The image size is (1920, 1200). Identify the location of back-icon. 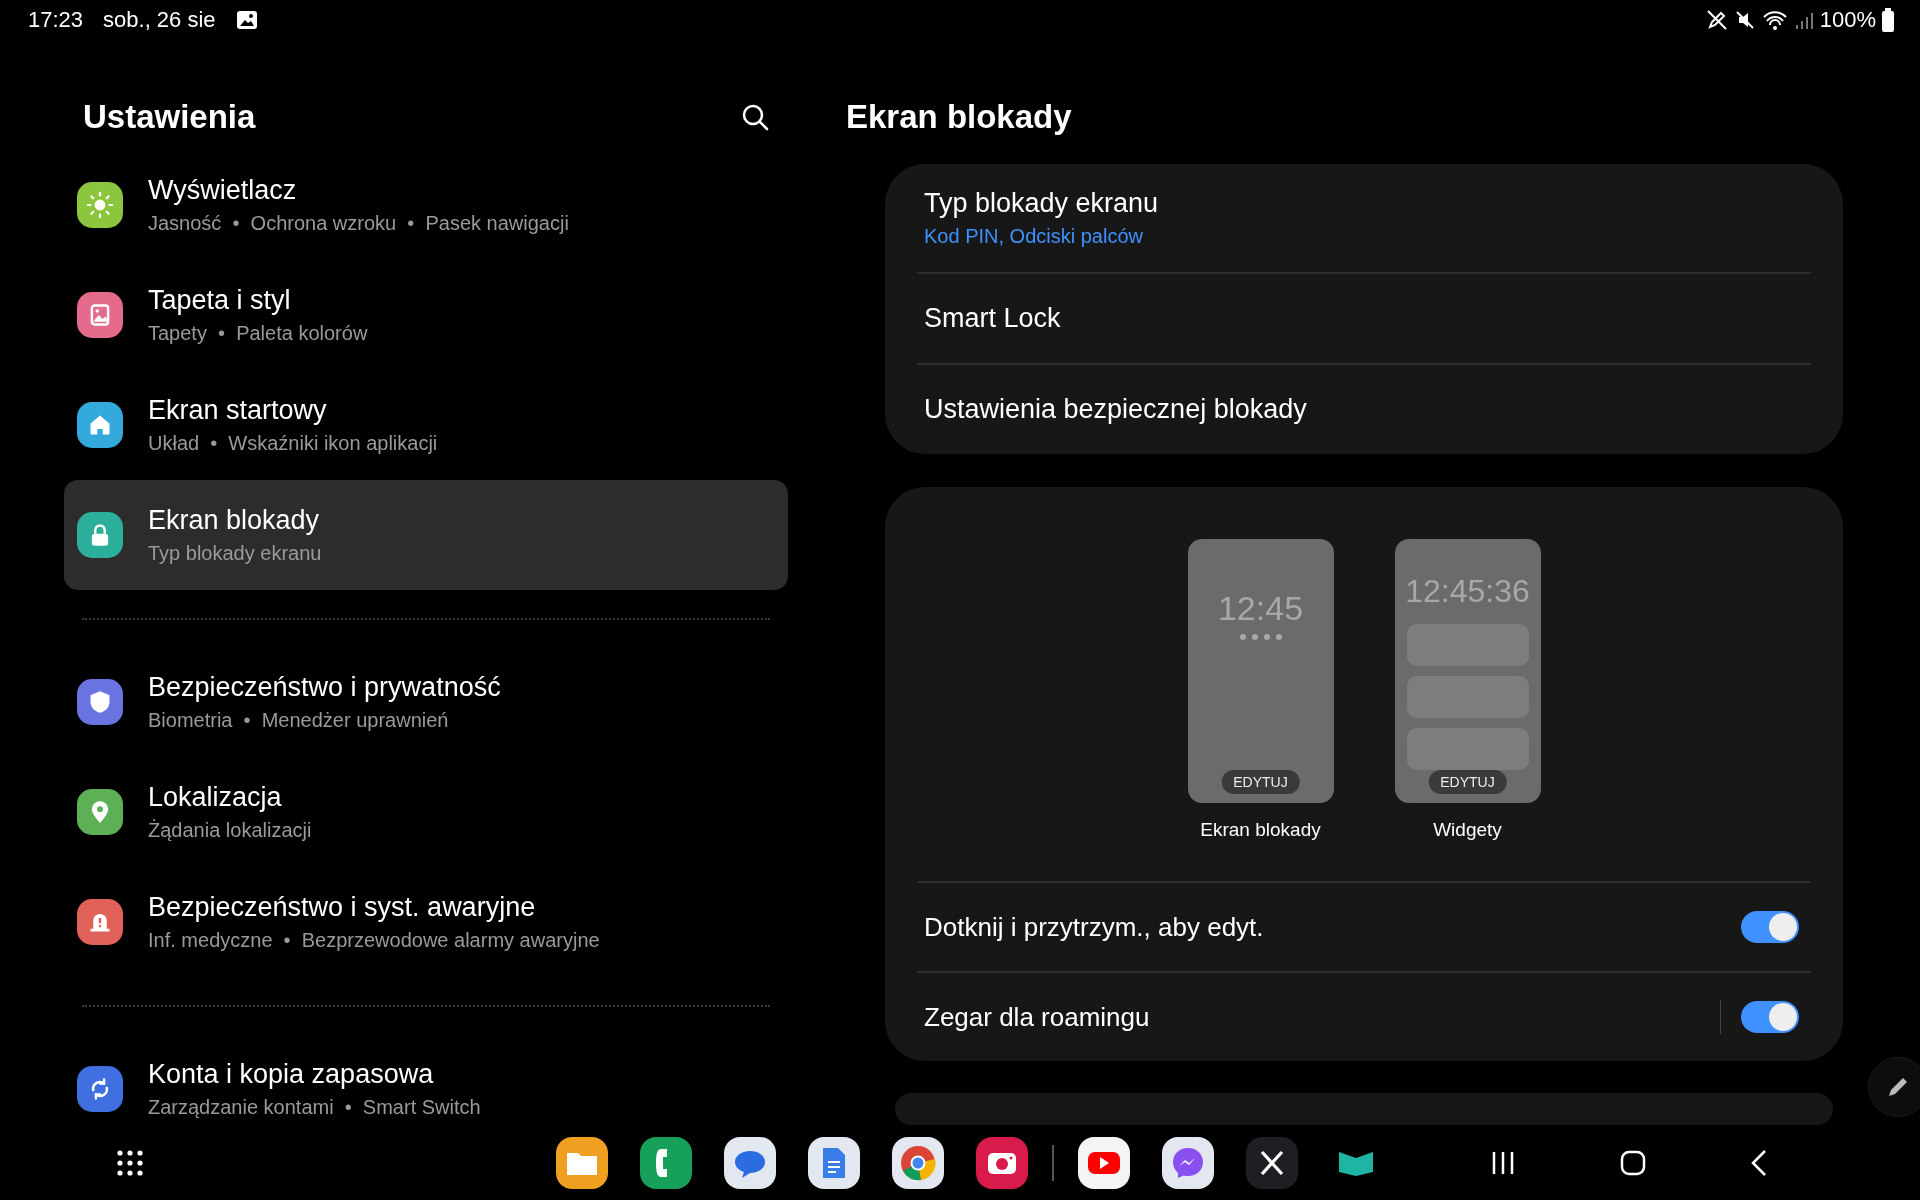
(1759, 1162).